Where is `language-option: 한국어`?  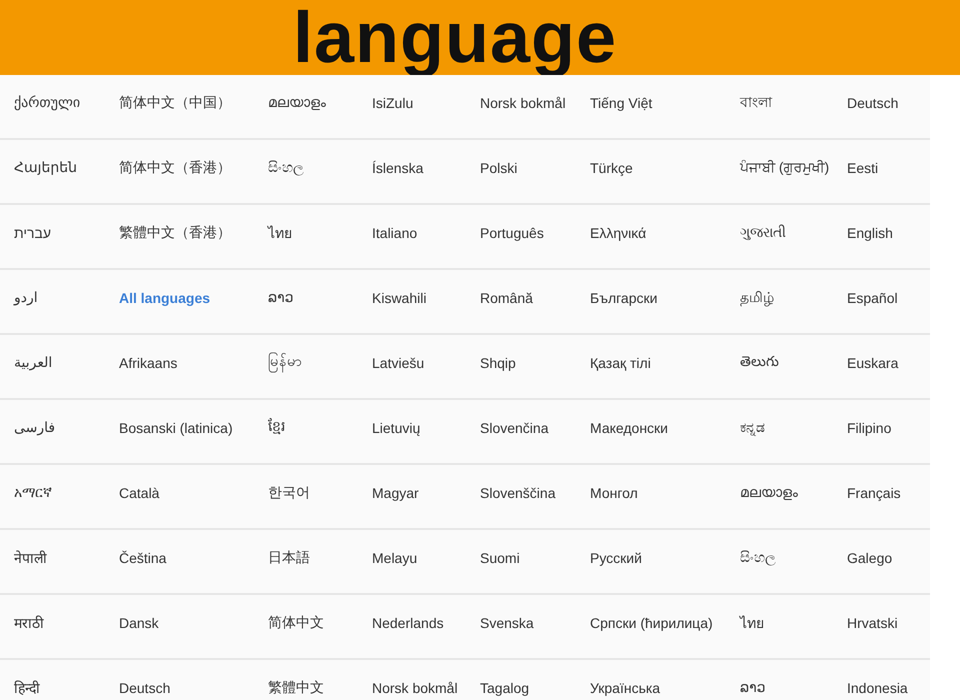 language-option: 한국어 is located at coordinates (289, 493).